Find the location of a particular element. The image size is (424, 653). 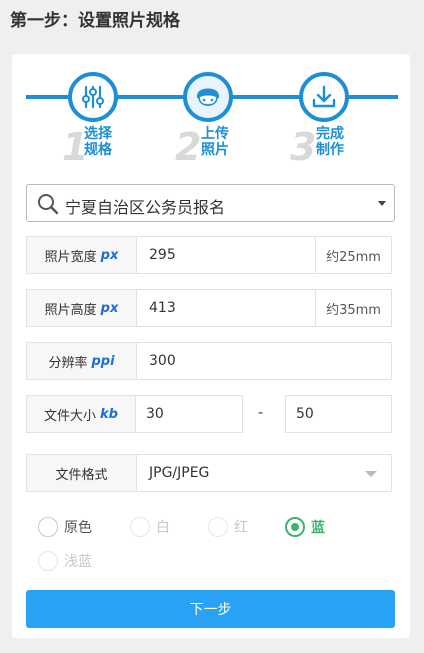

sliders-icon is located at coordinates (93, 97).